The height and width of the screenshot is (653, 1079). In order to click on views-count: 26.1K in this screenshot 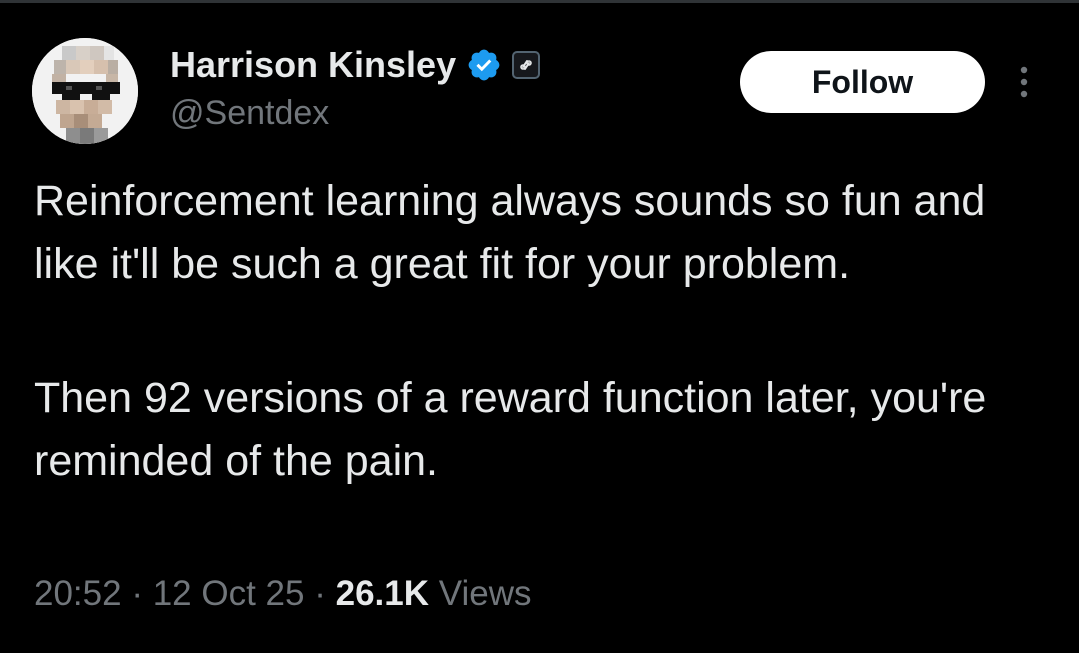, I will do `click(382, 593)`.